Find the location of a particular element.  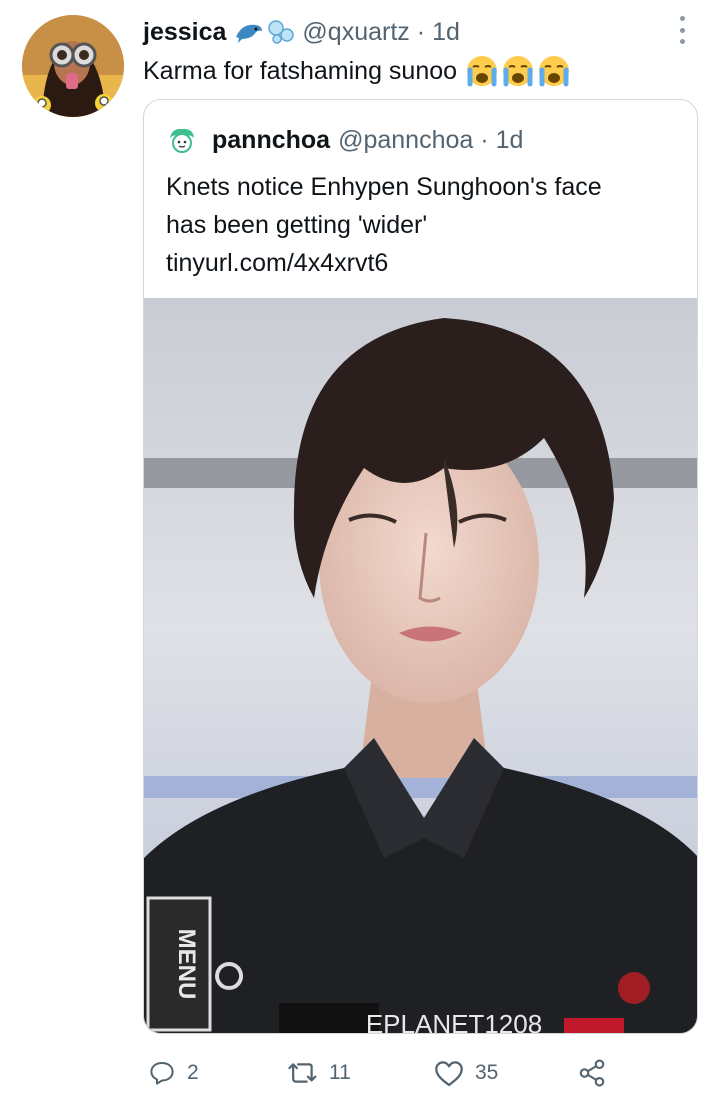

tweet-text: Karma for fatshaming sunoo is located at coordinates (357, 71).